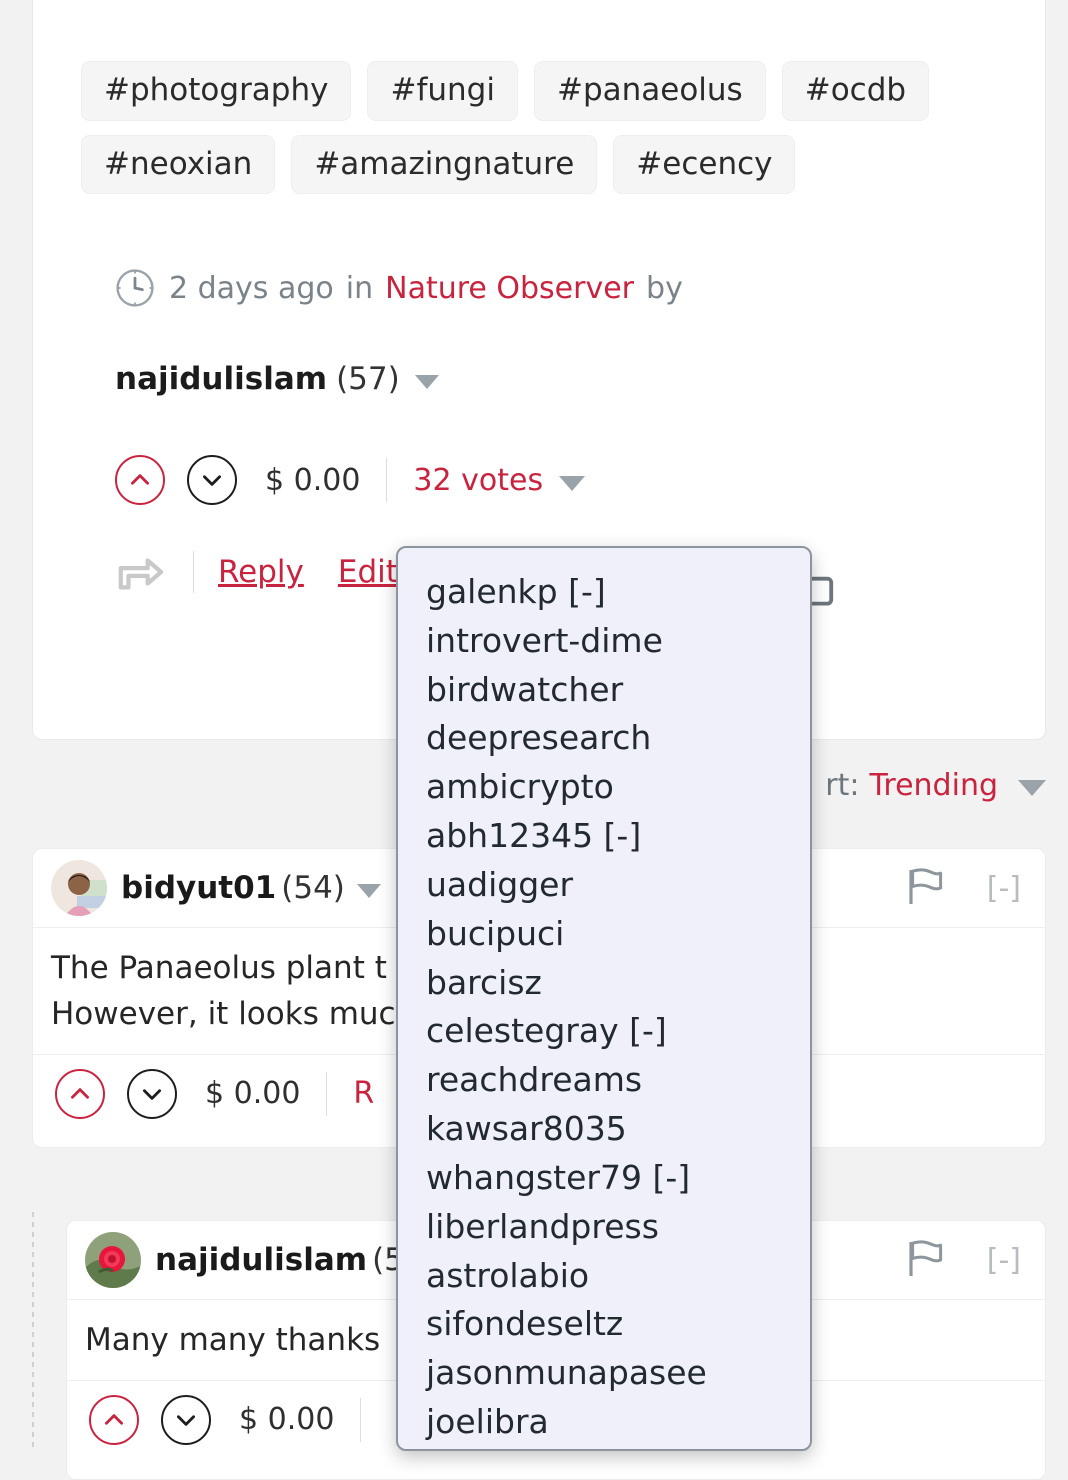 The width and height of the screenshot is (1068, 1480). I want to click on post-meta: 2 days ago in Nature Observer by, so click(398, 288).